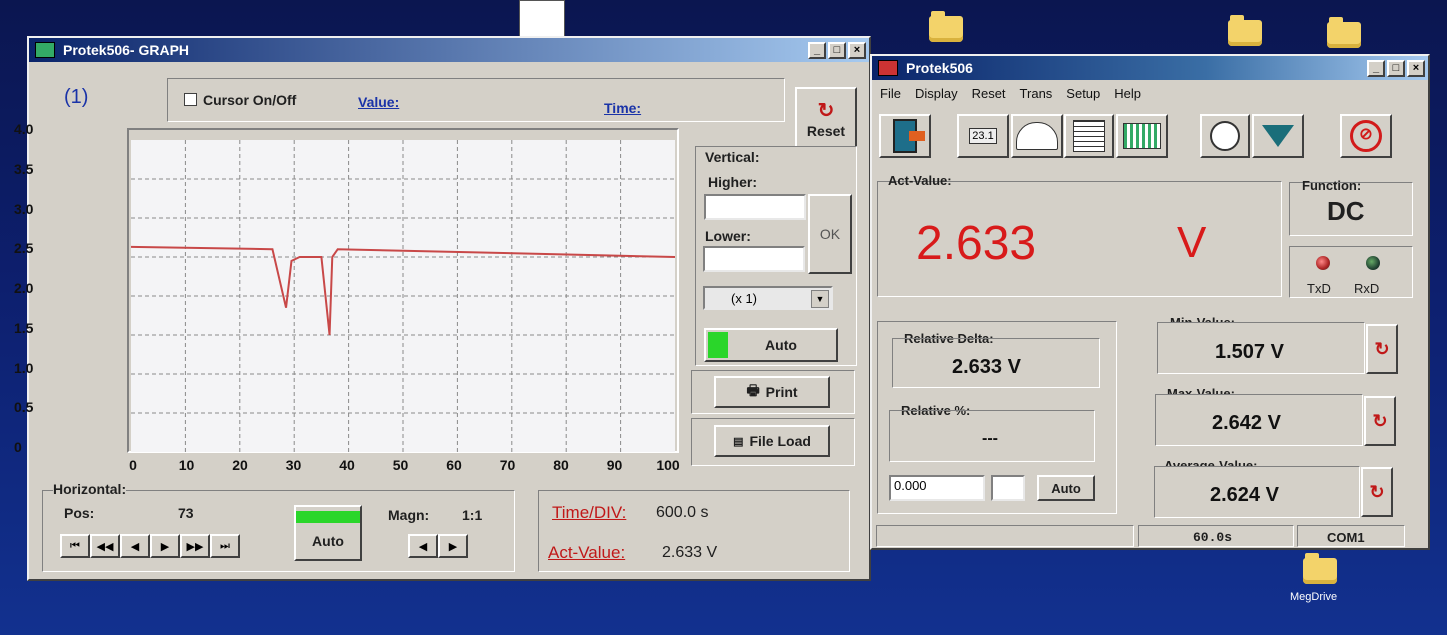 The width and height of the screenshot is (1447, 635). Describe the element at coordinates (1213, 537) in the screenshot. I see `status-interval: 60.0s` at that location.